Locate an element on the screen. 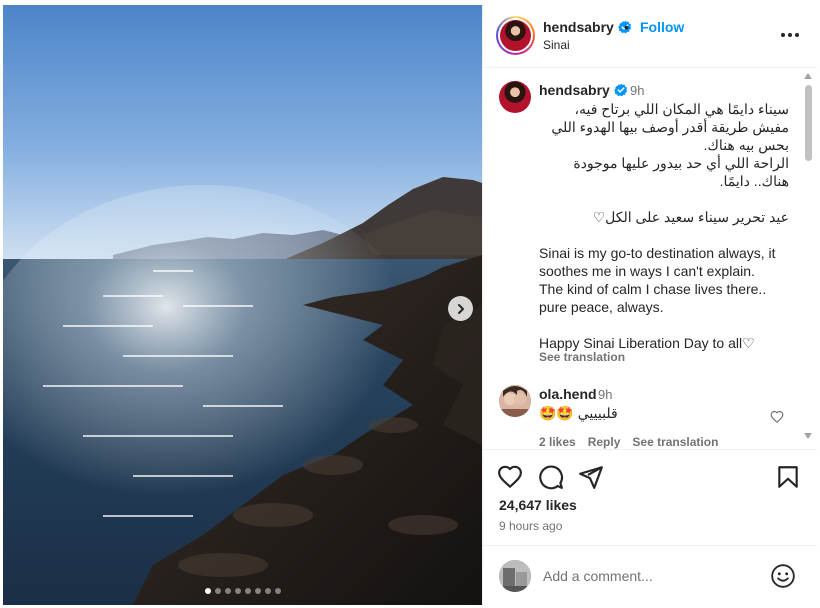  add-comment-input is located at coordinates (648, 576).